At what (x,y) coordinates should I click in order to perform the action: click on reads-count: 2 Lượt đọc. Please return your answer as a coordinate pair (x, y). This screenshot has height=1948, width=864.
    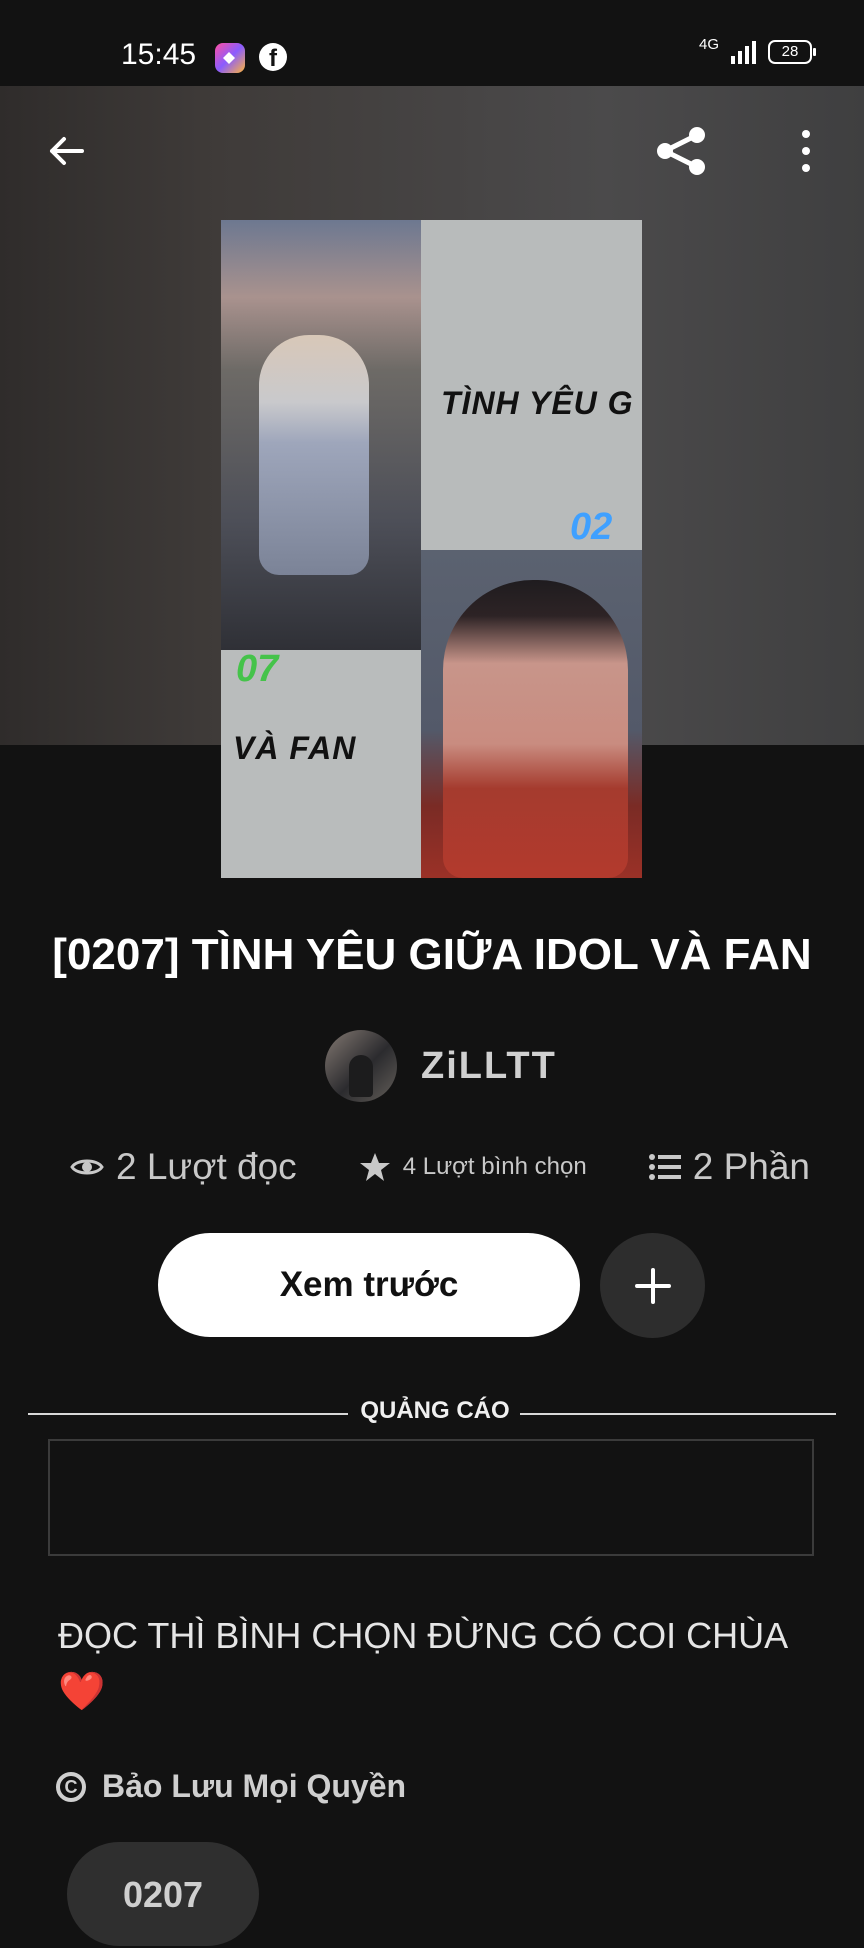
    Looking at the image, I should click on (206, 1166).